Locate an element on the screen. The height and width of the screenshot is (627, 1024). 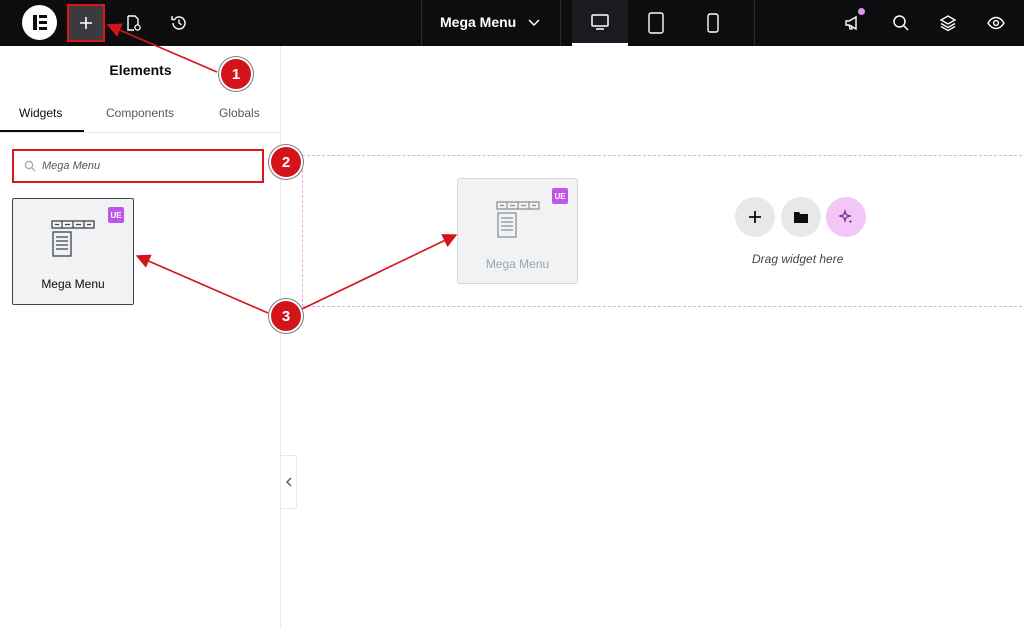
whats-new-button is located at coordinates (853, 23).